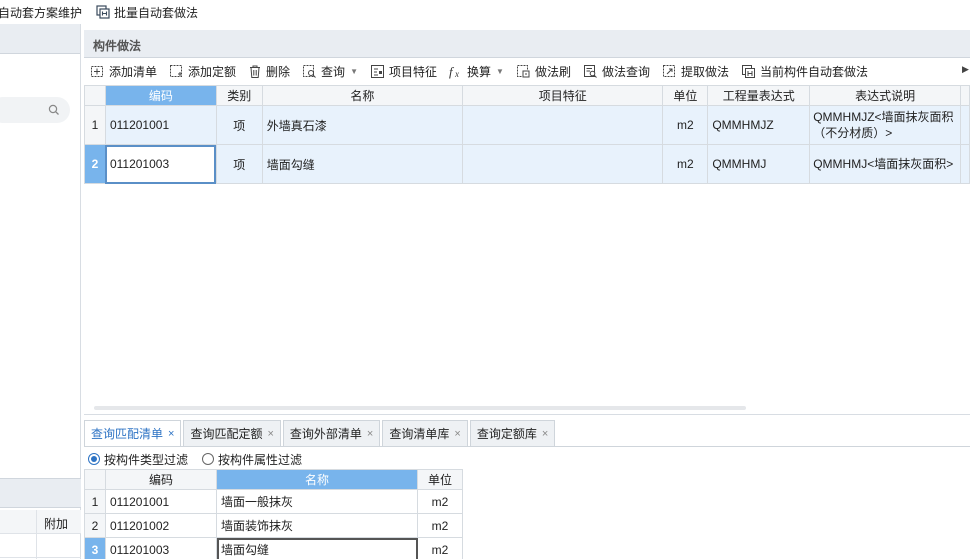 The height and width of the screenshot is (559, 970). What do you see at coordinates (330, 72) in the screenshot?
I see `query-button: 查询 ▼` at bounding box center [330, 72].